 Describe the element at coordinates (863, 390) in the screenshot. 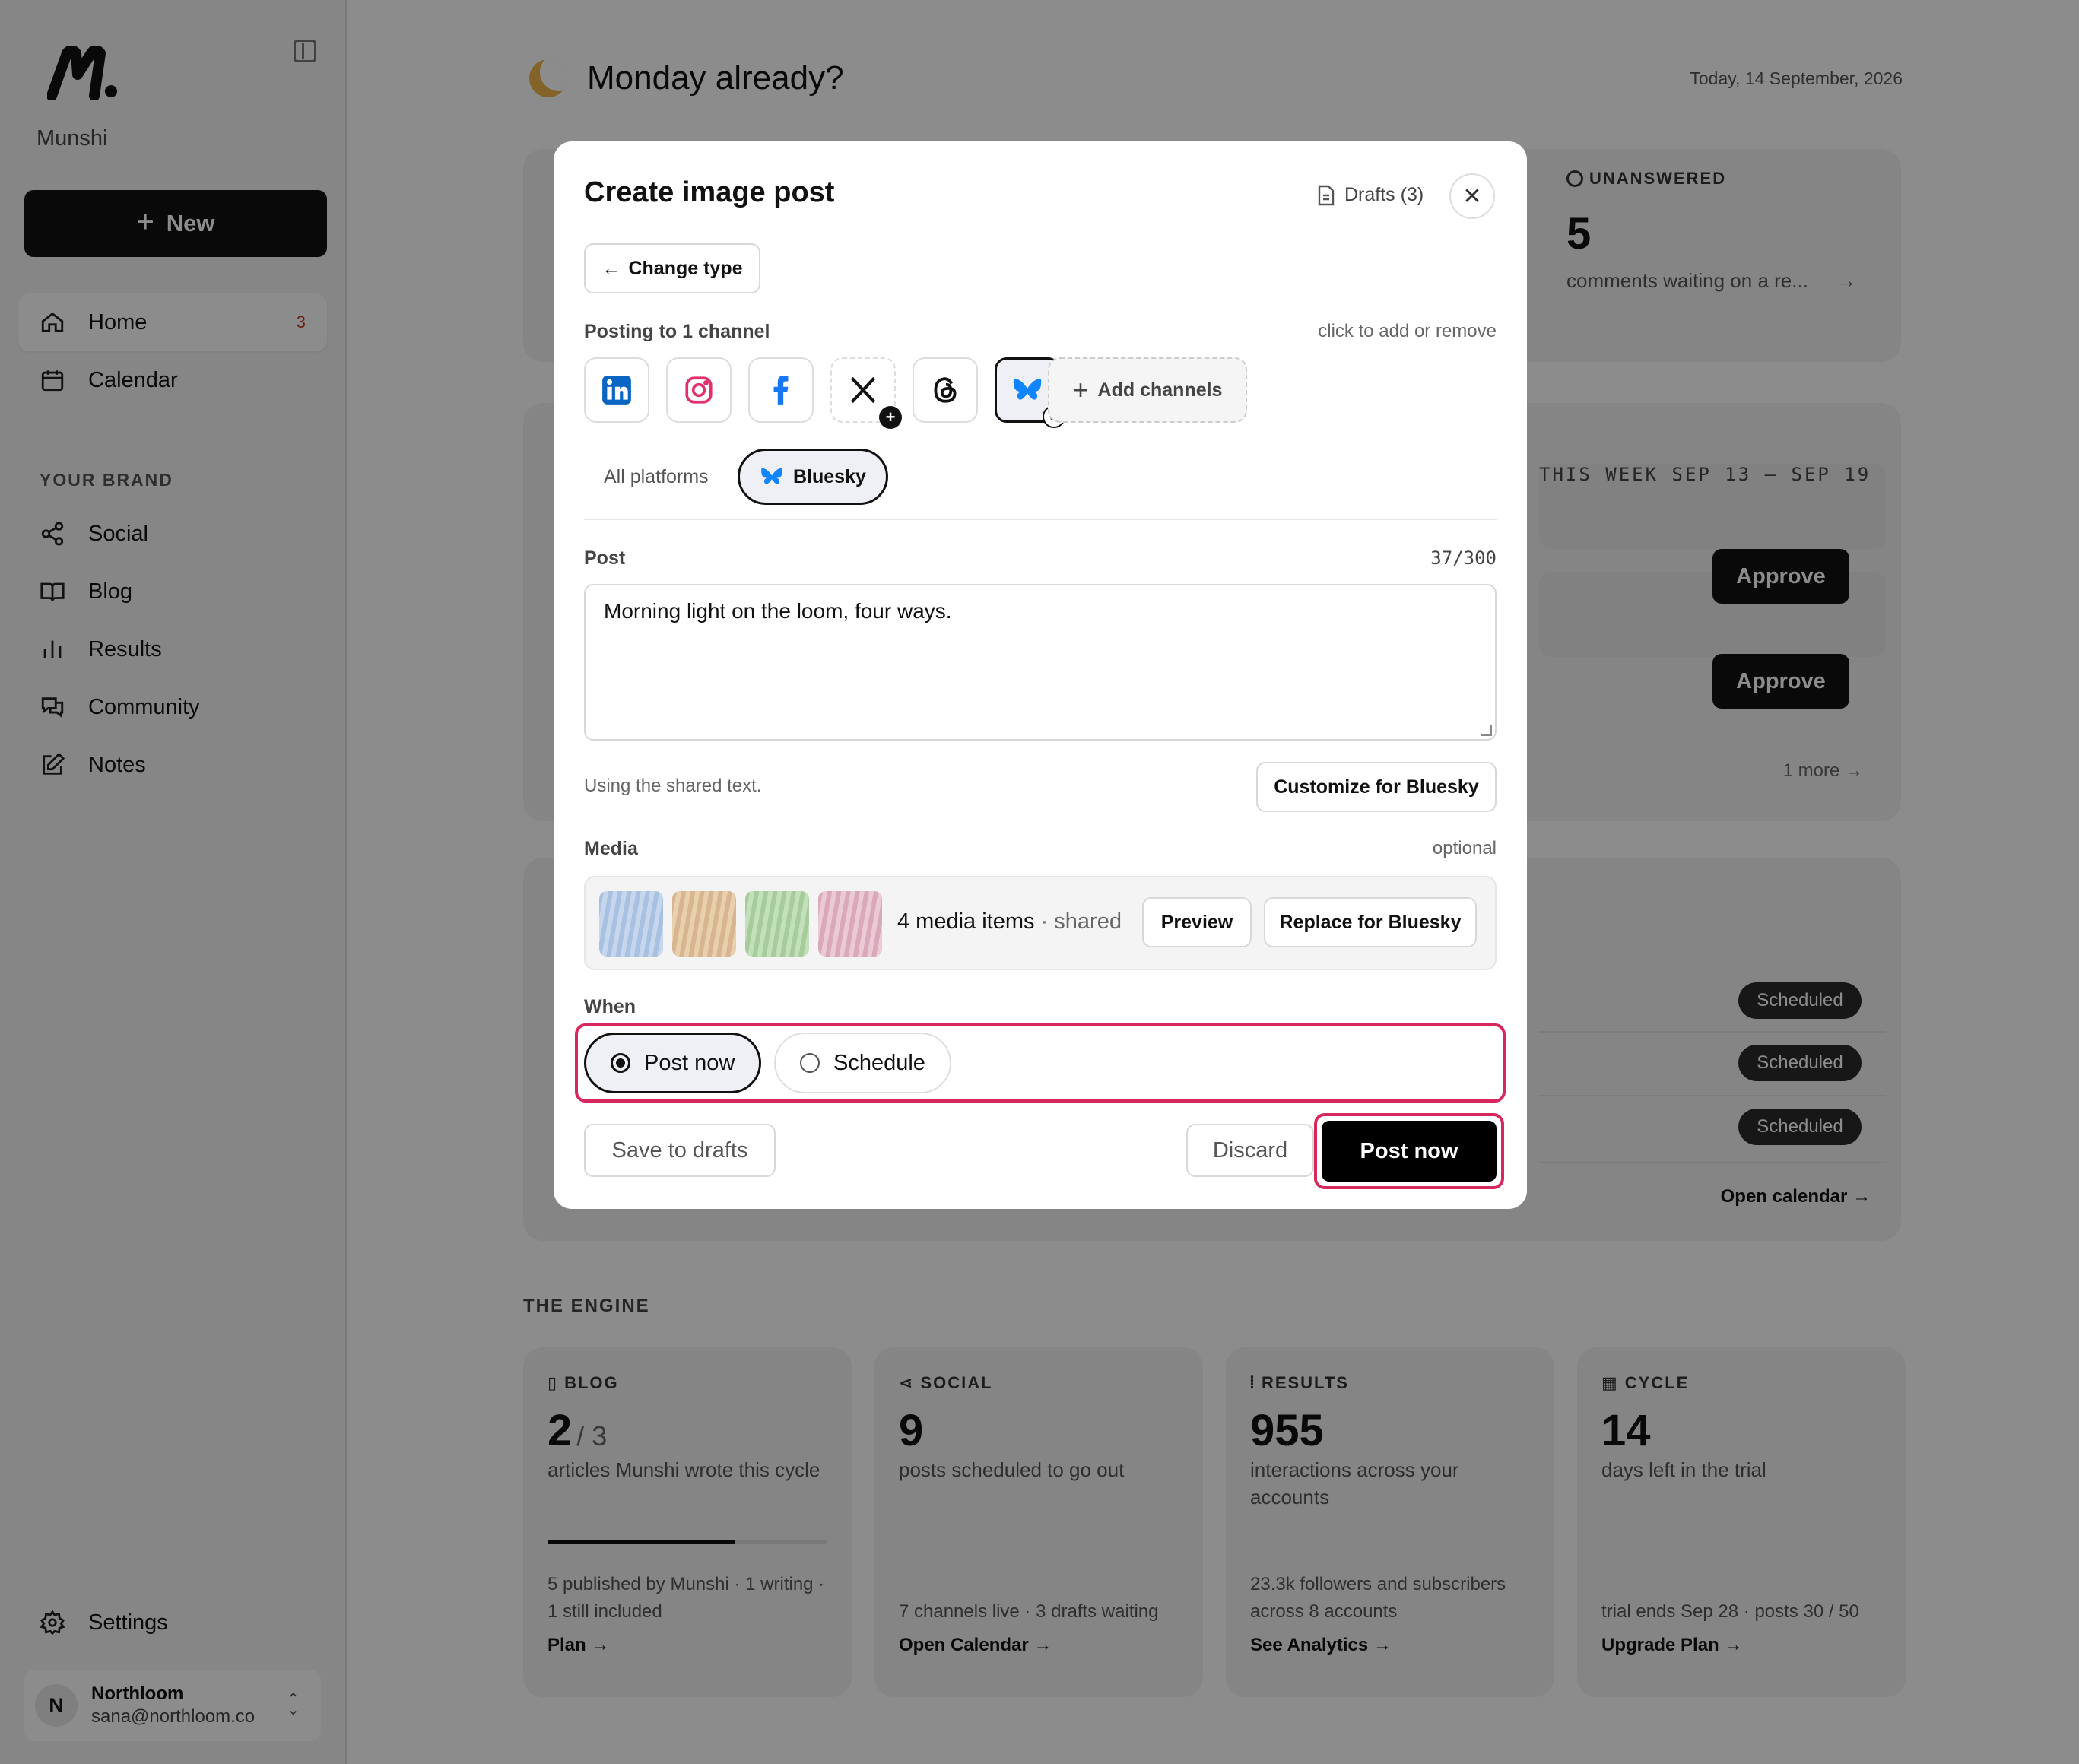

I see `x-twitter-icon` at that location.